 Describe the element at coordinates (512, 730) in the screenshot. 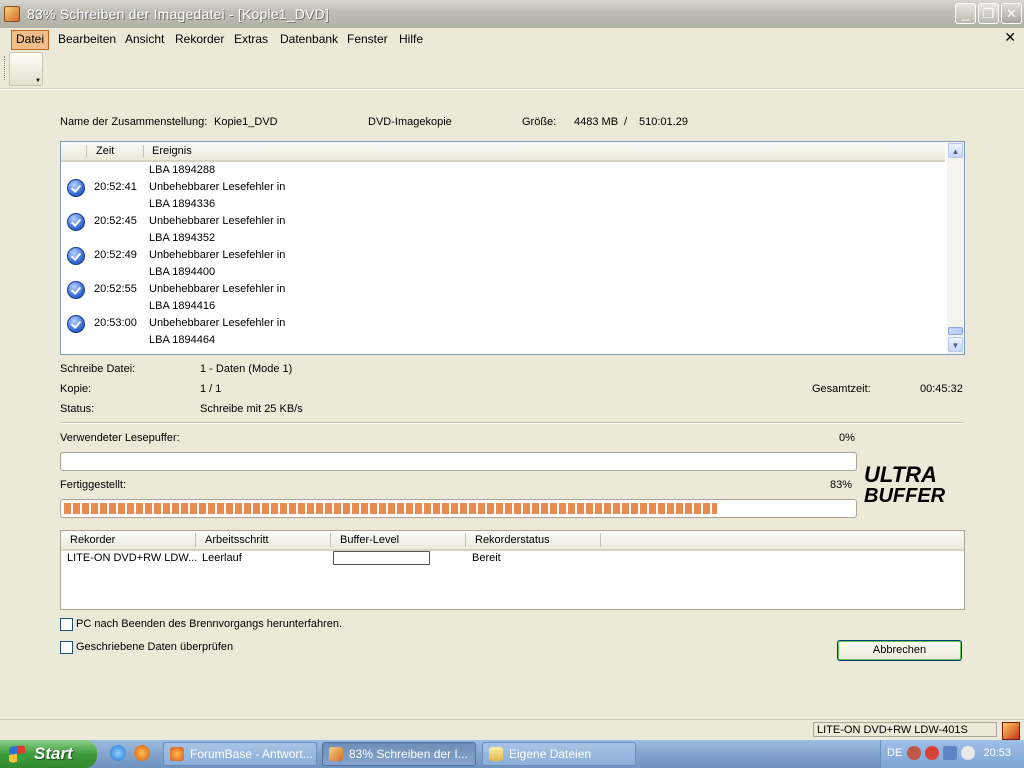

I see `status-bar: LITE-ON DVD+RW LDW-401S` at that location.